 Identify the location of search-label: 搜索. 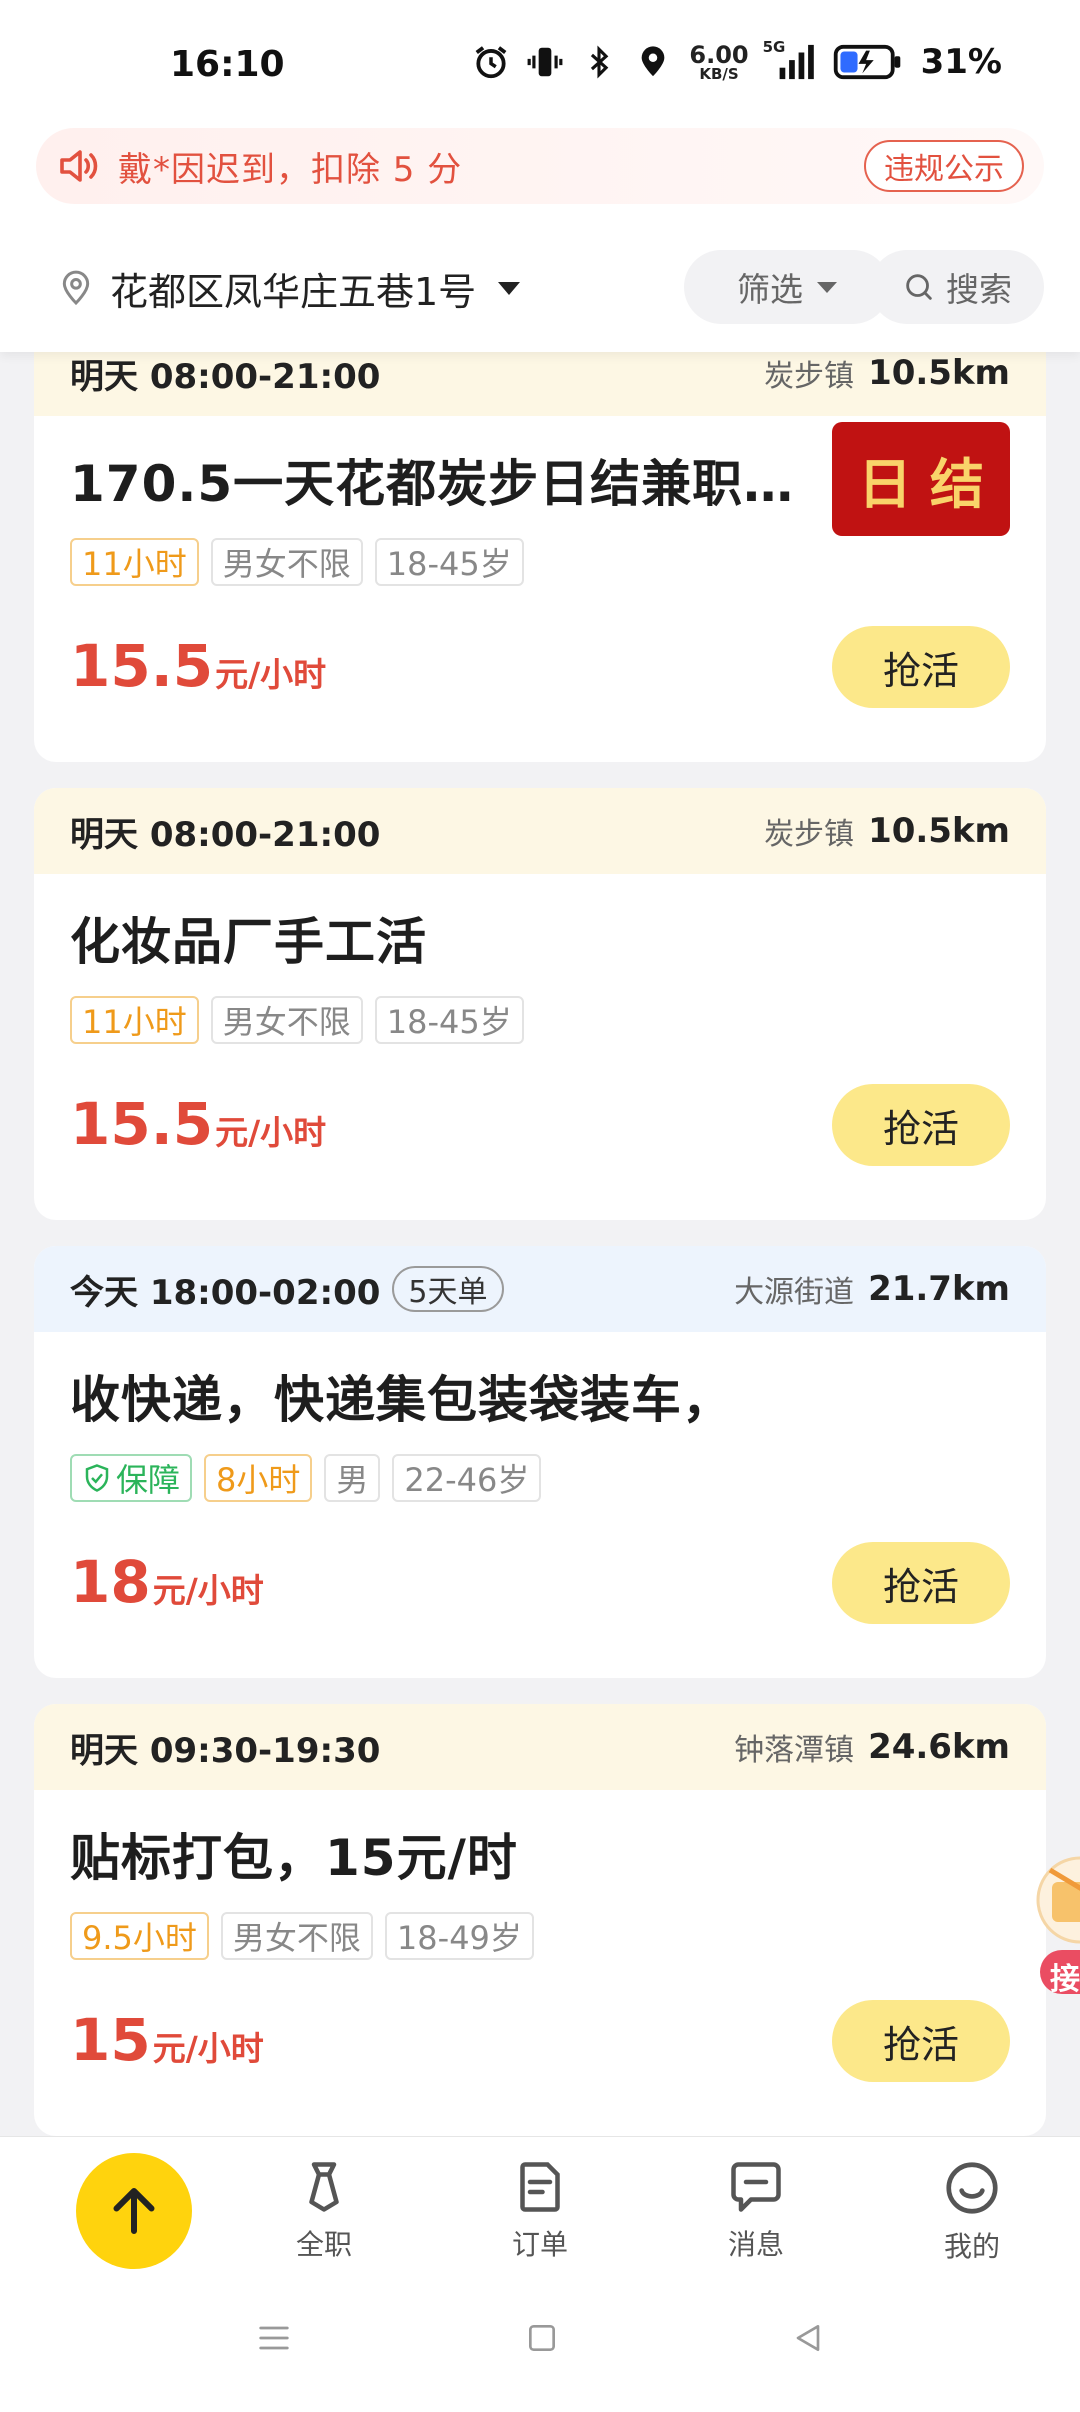
(979, 289).